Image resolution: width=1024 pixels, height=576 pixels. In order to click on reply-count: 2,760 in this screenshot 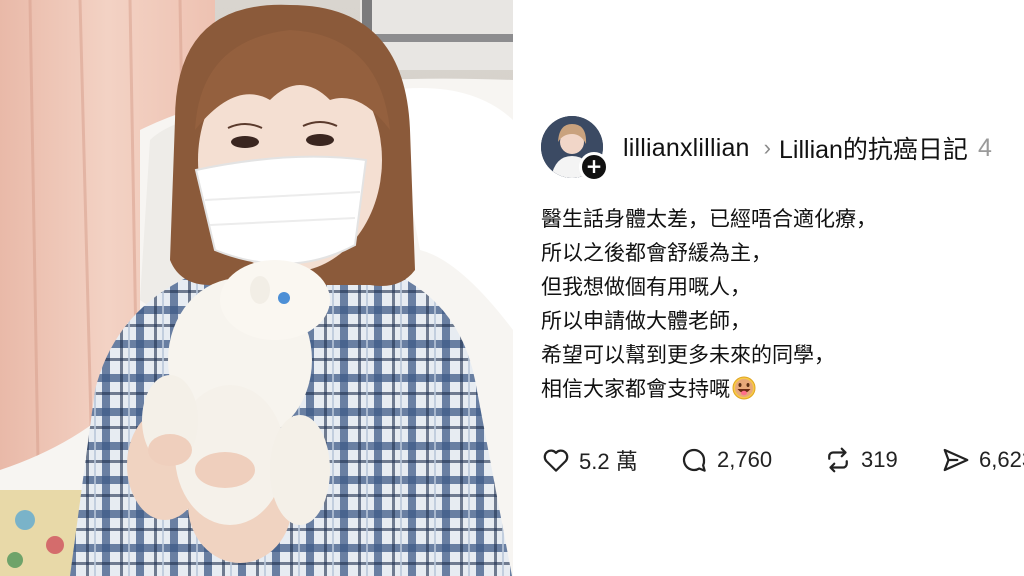, I will do `click(745, 459)`.